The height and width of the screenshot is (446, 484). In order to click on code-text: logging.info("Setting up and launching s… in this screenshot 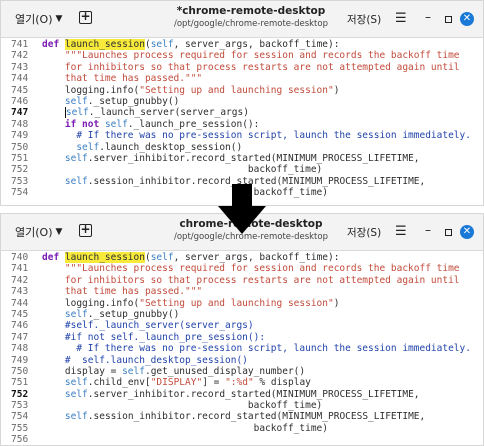, I will do `click(191, 303)`.